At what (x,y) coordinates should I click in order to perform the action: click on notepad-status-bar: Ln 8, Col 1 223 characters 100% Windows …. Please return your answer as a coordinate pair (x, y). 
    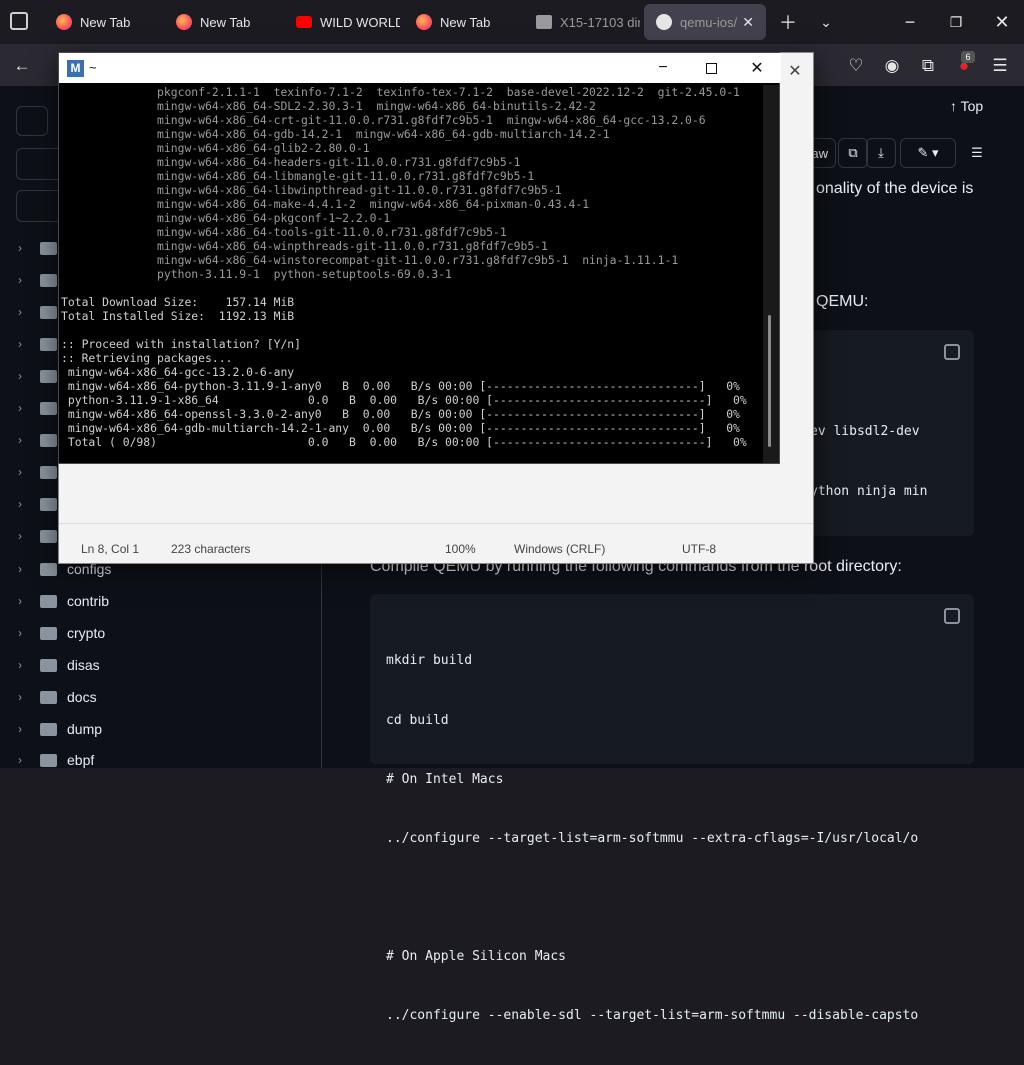
    Looking at the image, I should click on (436, 548).